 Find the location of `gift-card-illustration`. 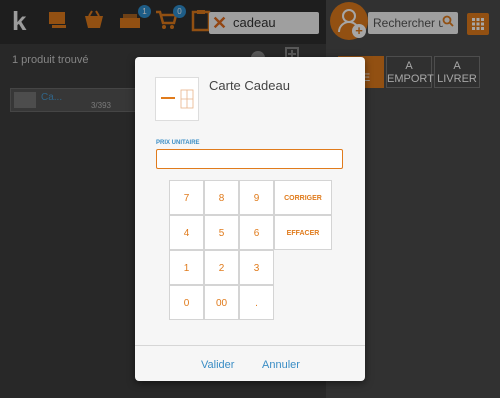

gift-card-illustration is located at coordinates (177, 99).